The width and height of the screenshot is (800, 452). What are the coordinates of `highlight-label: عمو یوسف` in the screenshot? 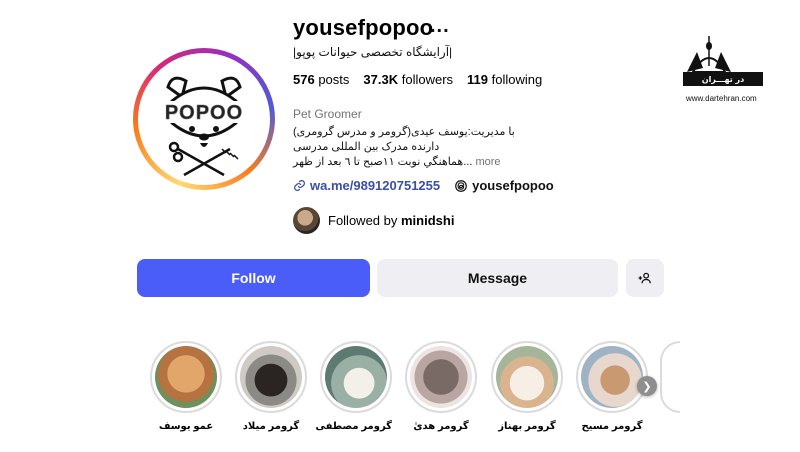 It's located at (186, 426).